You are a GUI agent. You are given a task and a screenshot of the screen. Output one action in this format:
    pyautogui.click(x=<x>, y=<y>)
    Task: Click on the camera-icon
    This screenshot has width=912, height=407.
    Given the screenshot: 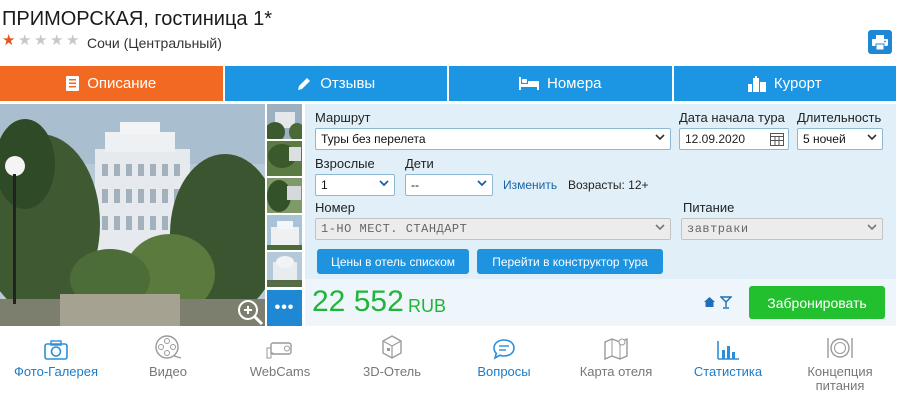 What is the action you would take?
    pyautogui.click(x=56, y=346)
    